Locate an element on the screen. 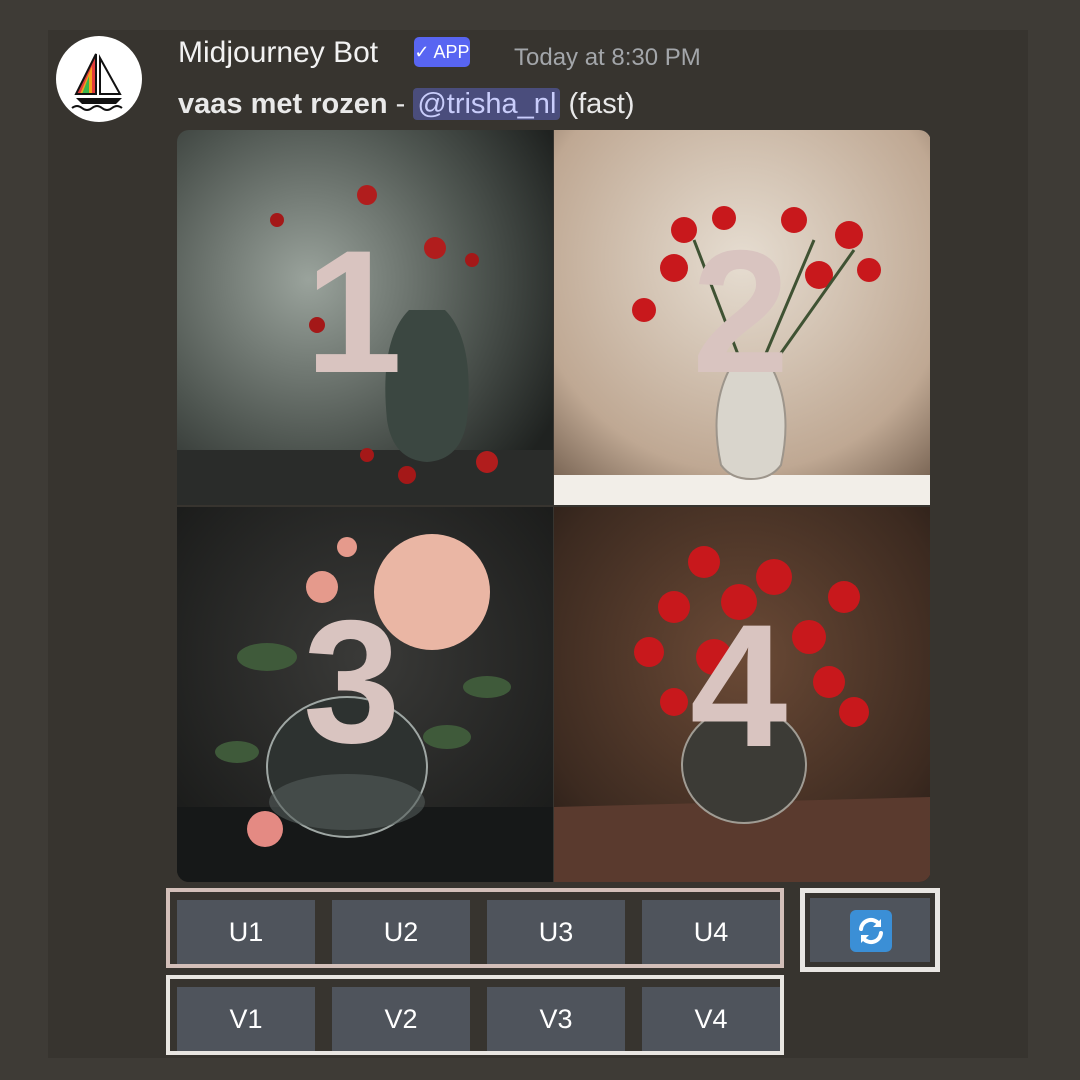 This screenshot has height=1080, width=1080. upscale-button-row: U1 U2 U3 U4 is located at coordinates (475, 928).